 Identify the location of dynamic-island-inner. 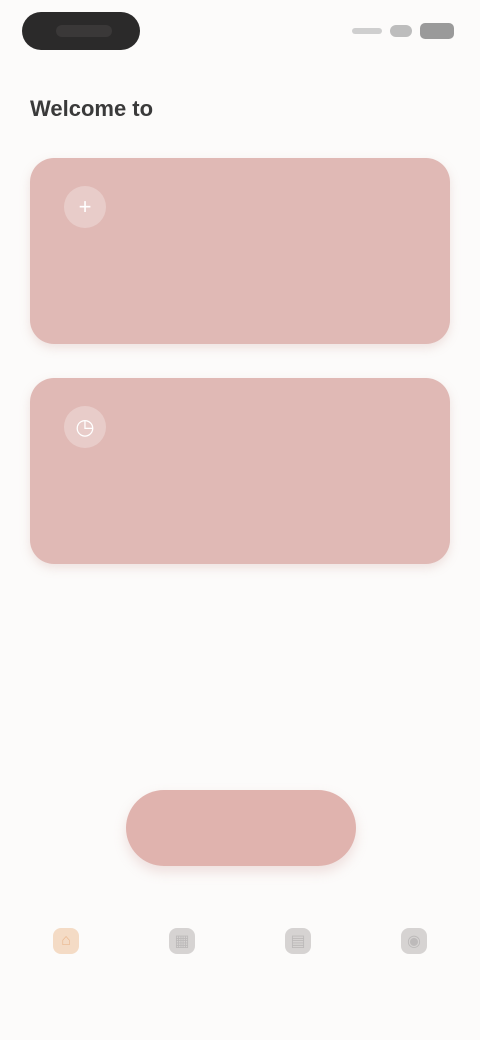
(84, 31).